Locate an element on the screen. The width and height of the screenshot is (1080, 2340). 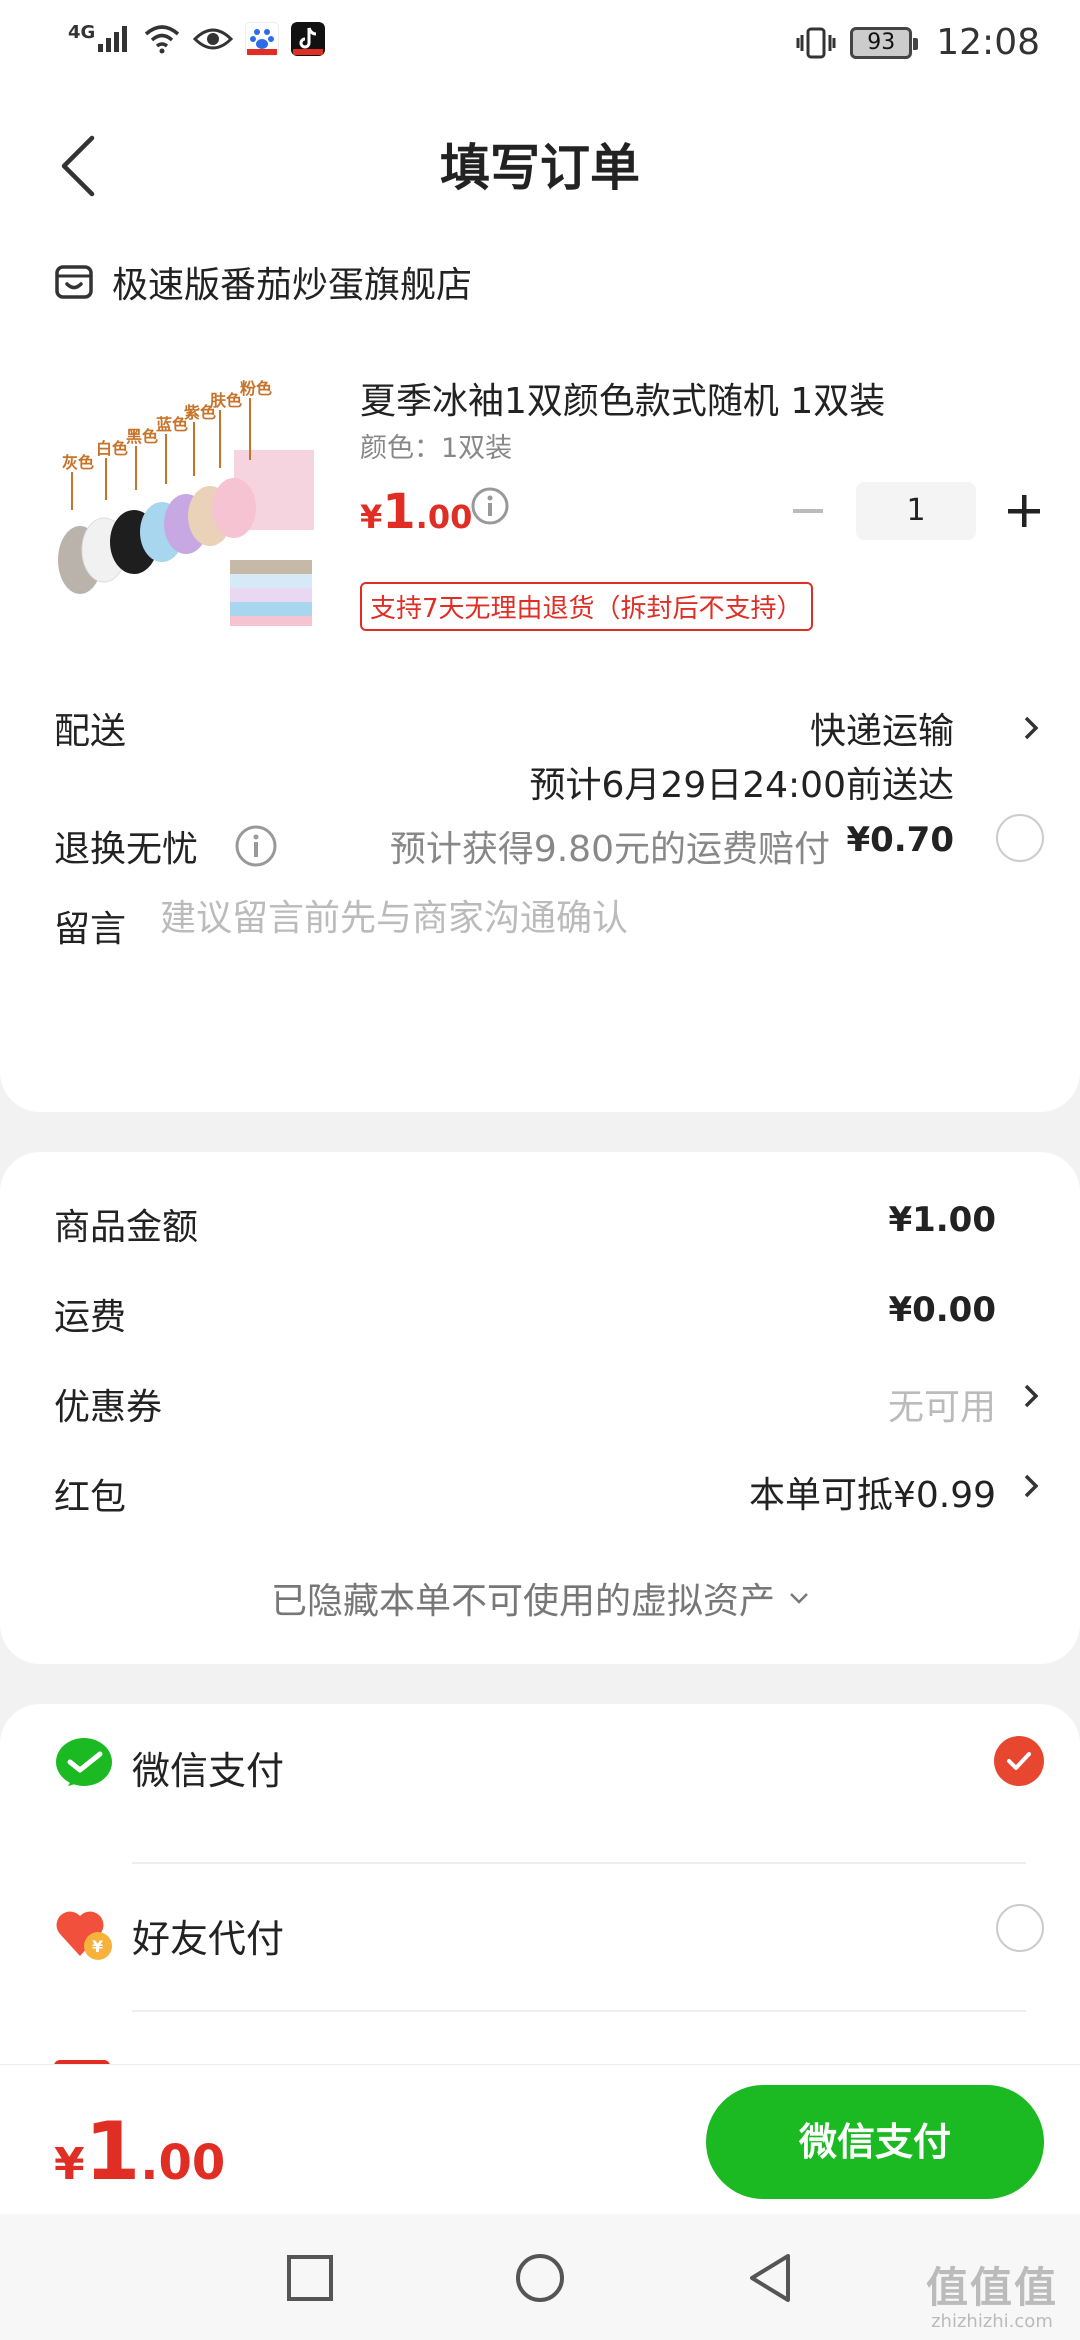
battery-indicator: 93 is located at coordinates (884, 42).